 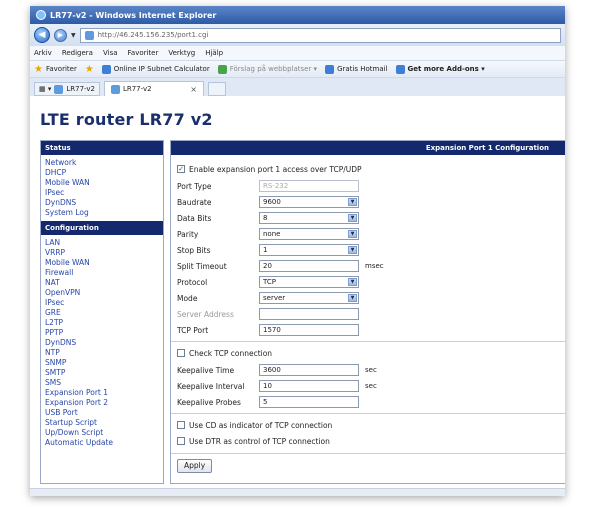 I want to click on use-cd-row: Use CD as indicator of TCP connection, so click(x=254, y=425).